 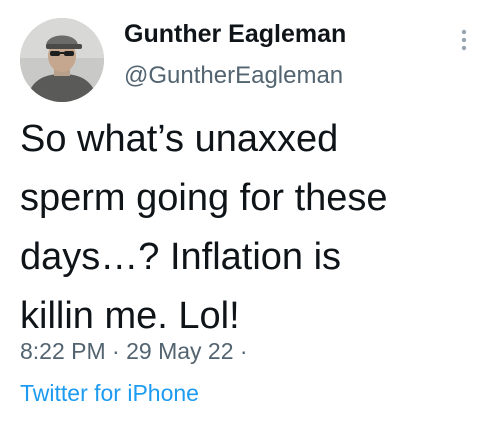 What do you see at coordinates (464, 40) in the screenshot?
I see `more-vertical-icon` at bounding box center [464, 40].